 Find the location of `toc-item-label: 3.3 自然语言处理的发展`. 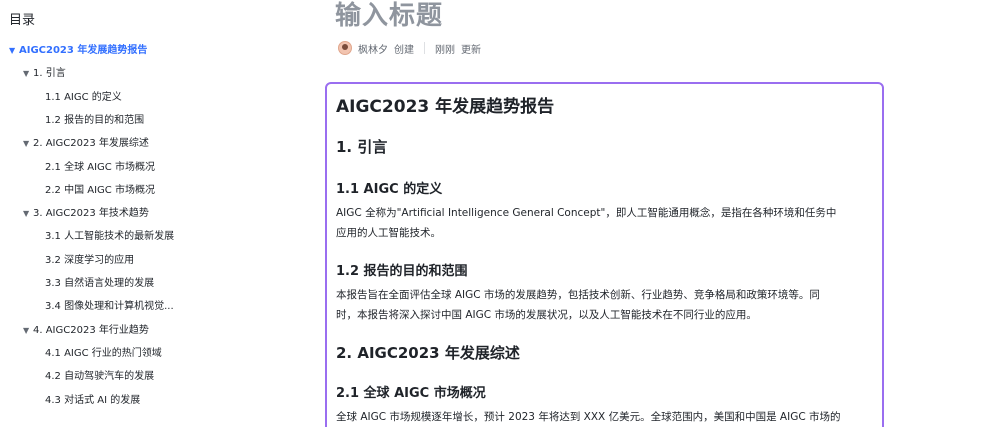

toc-item-label: 3.3 自然语言处理的发展 is located at coordinates (100, 283).